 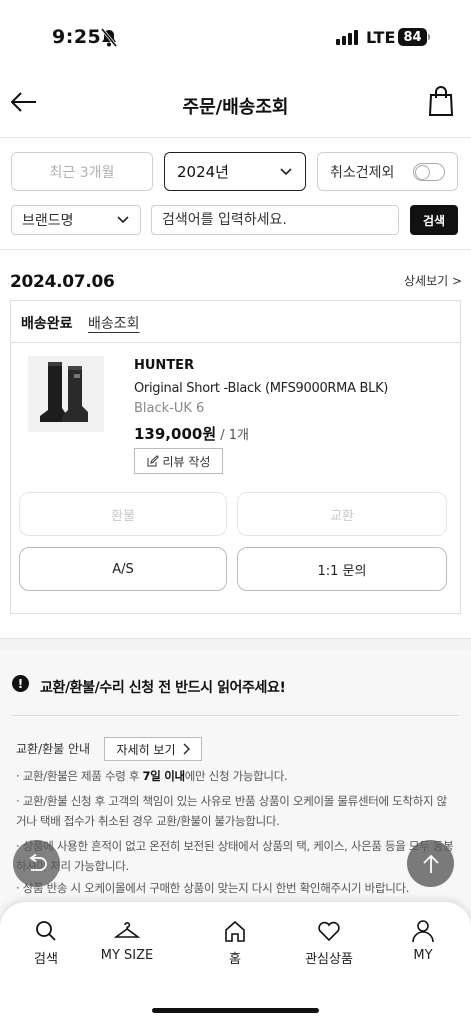 I want to click on nav-home: 홈, so click(x=235, y=942).